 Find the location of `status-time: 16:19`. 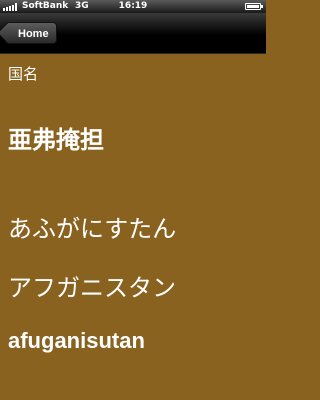

status-time: 16:19 is located at coordinates (133, 6).